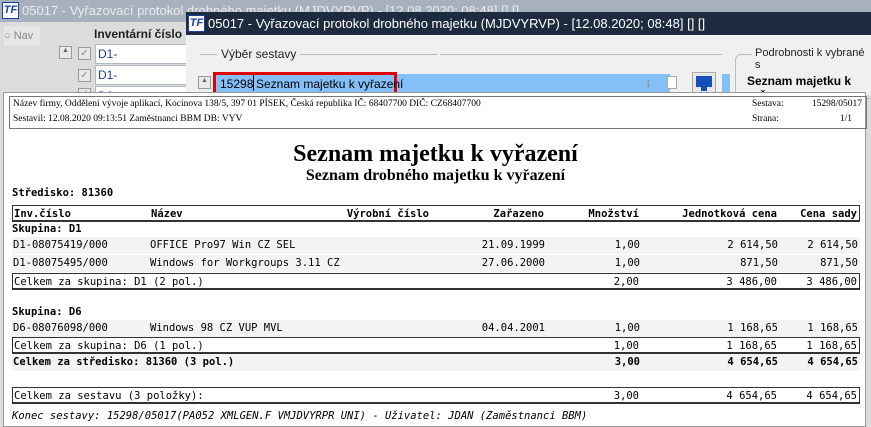 The height and width of the screenshot is (427, 871). Describe the element at coordinates (124, 362) in the screenshot. I see `cell: Celkem za středisko: 81360 (3 pol.)` at that location.